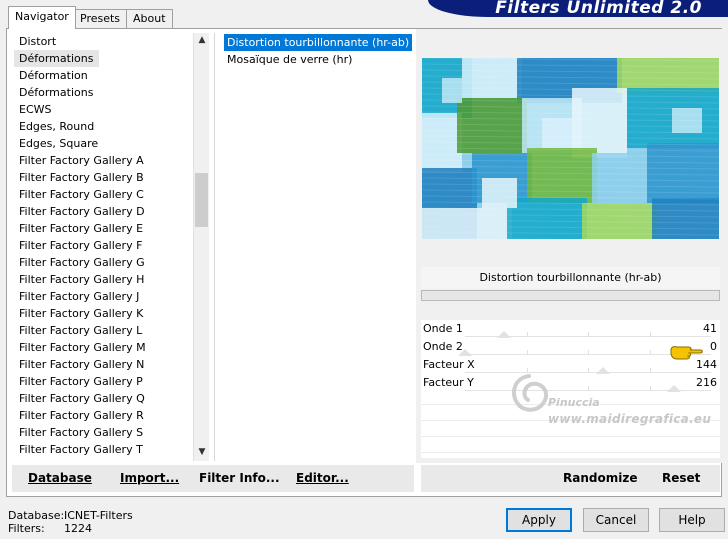 This screenshot has width=728, height=539. I want to click on category-item: Filter Factory Gallery E, so click(104, 228).